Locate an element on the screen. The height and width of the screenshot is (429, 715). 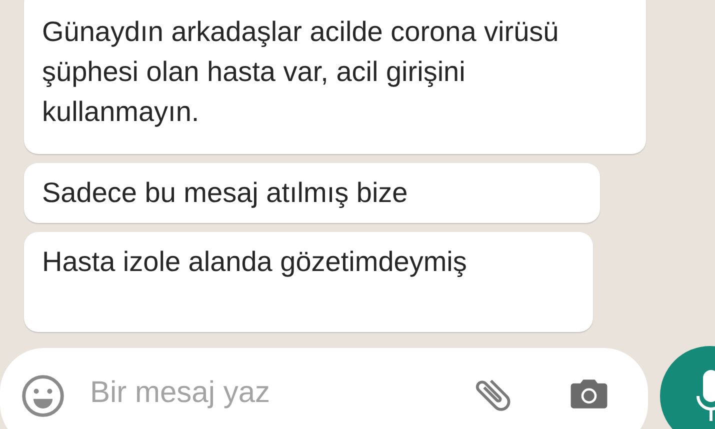
message-input: Bir mesaj yaz is located at coordinates (270, 392).